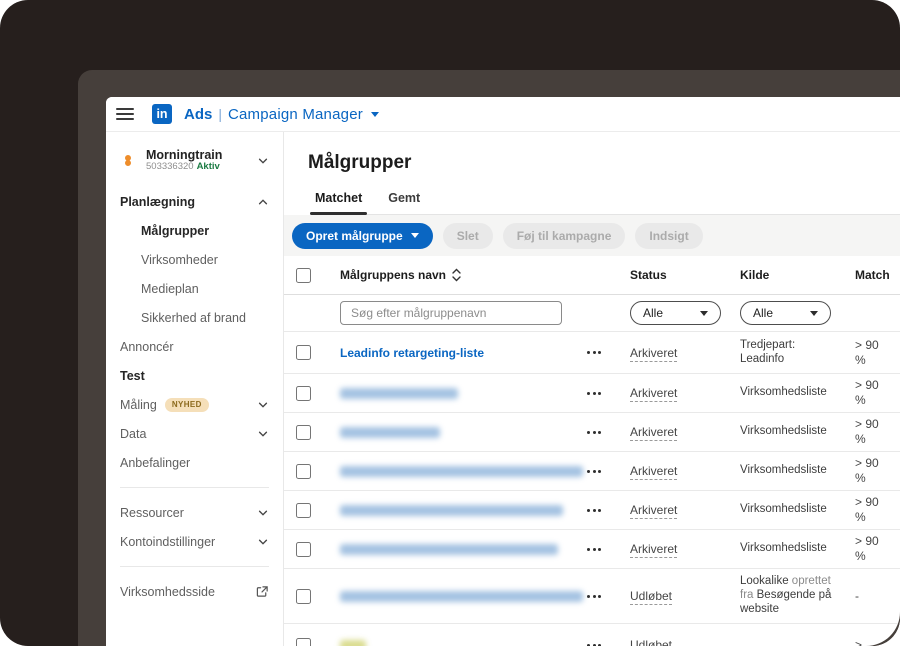 This screenshot has width=900, height=646. Describe the element at coordinates (194, 591) in the screenshot. I see `sidebar-item-virksomhedsside: Virksomhedsside` at that location.